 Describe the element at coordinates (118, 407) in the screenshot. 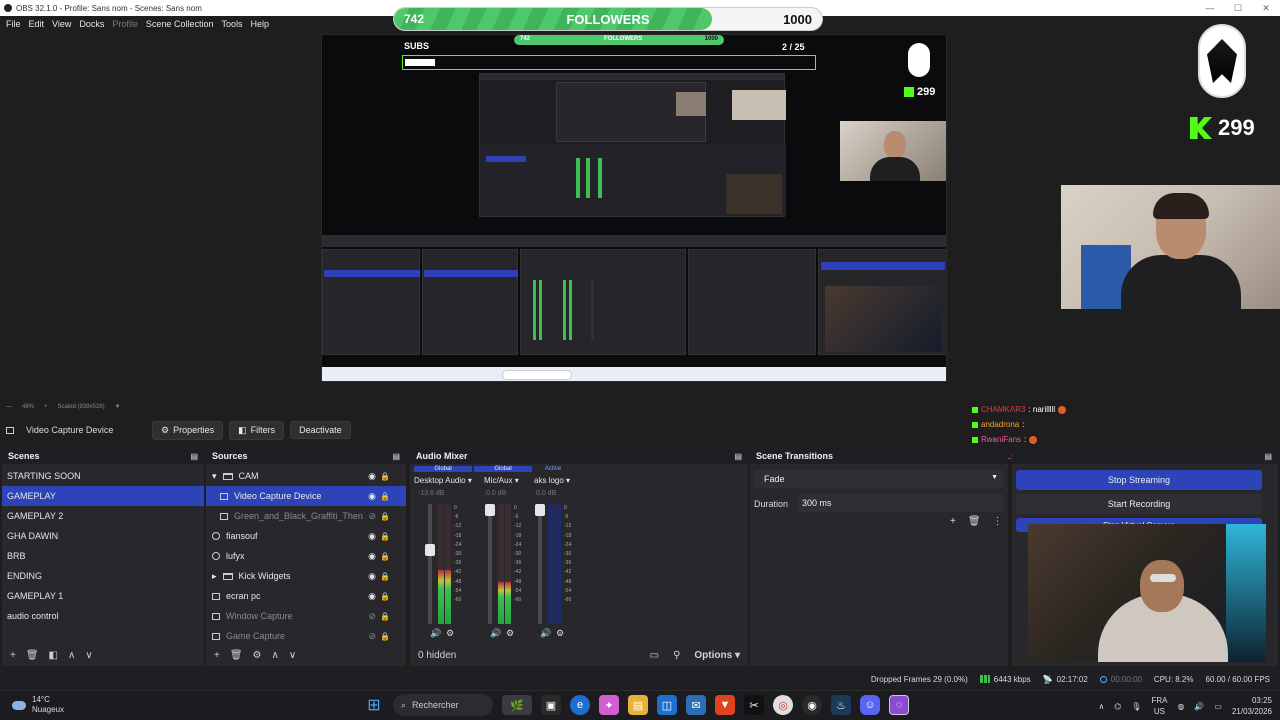

I see `scale-dropdown-icon: ▼` at that location.